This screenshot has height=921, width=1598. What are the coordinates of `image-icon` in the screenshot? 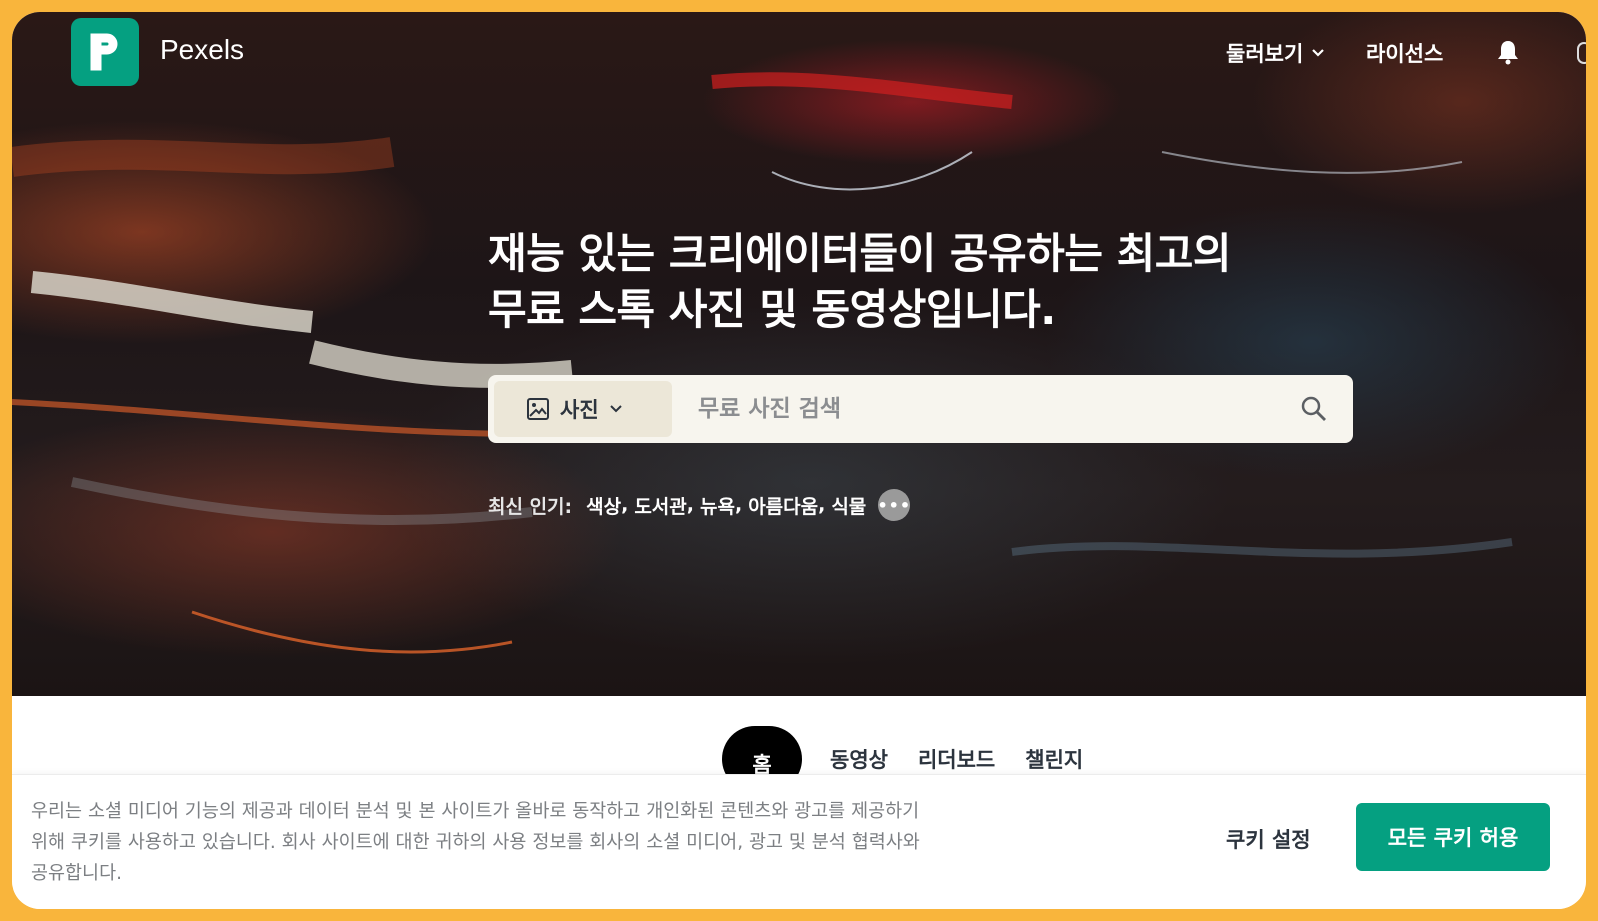 It's located at (538, 409).